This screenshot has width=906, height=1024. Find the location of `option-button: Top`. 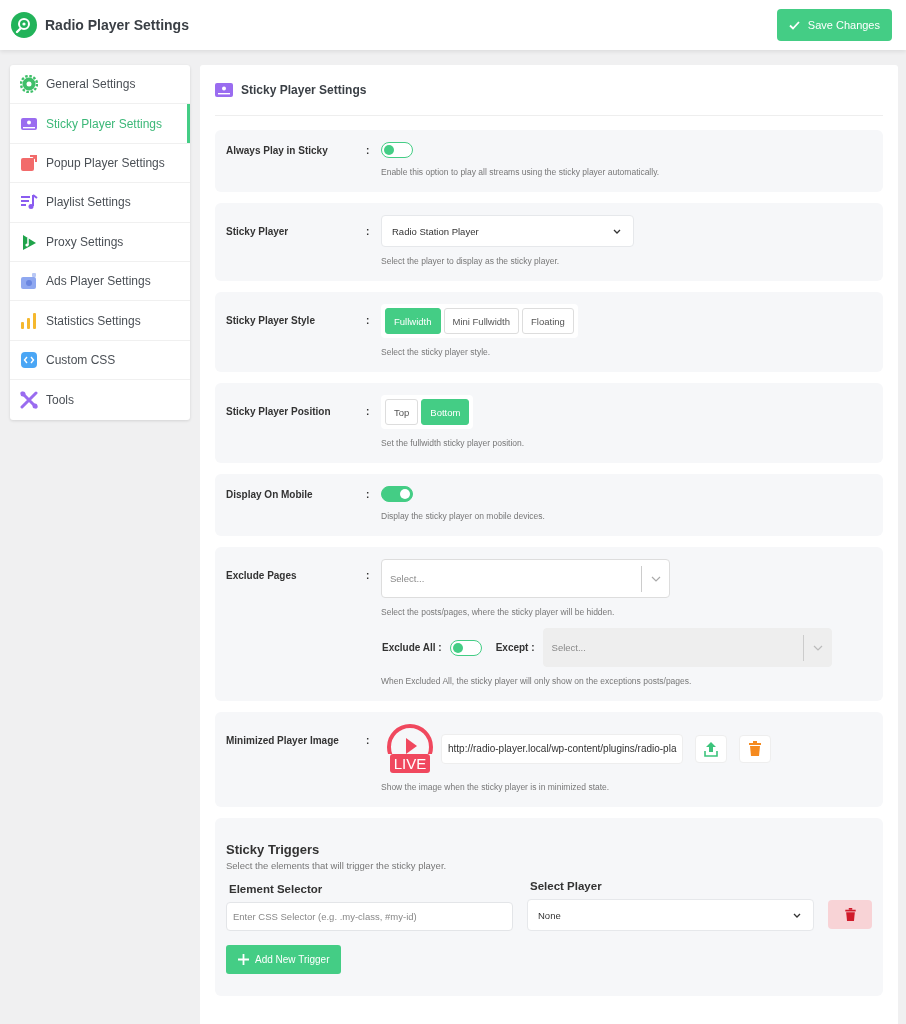

option-button: Top is located at coordinates (402, 412).